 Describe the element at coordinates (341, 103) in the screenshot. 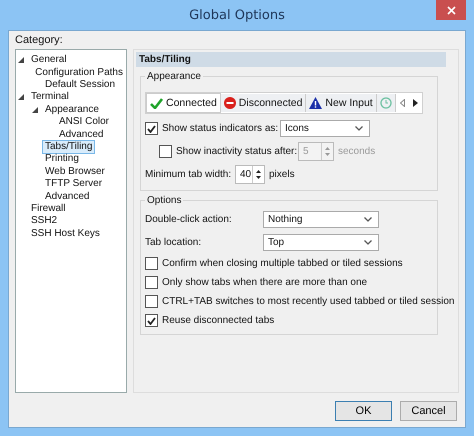

I see `preview-tab: New Input` at that location.